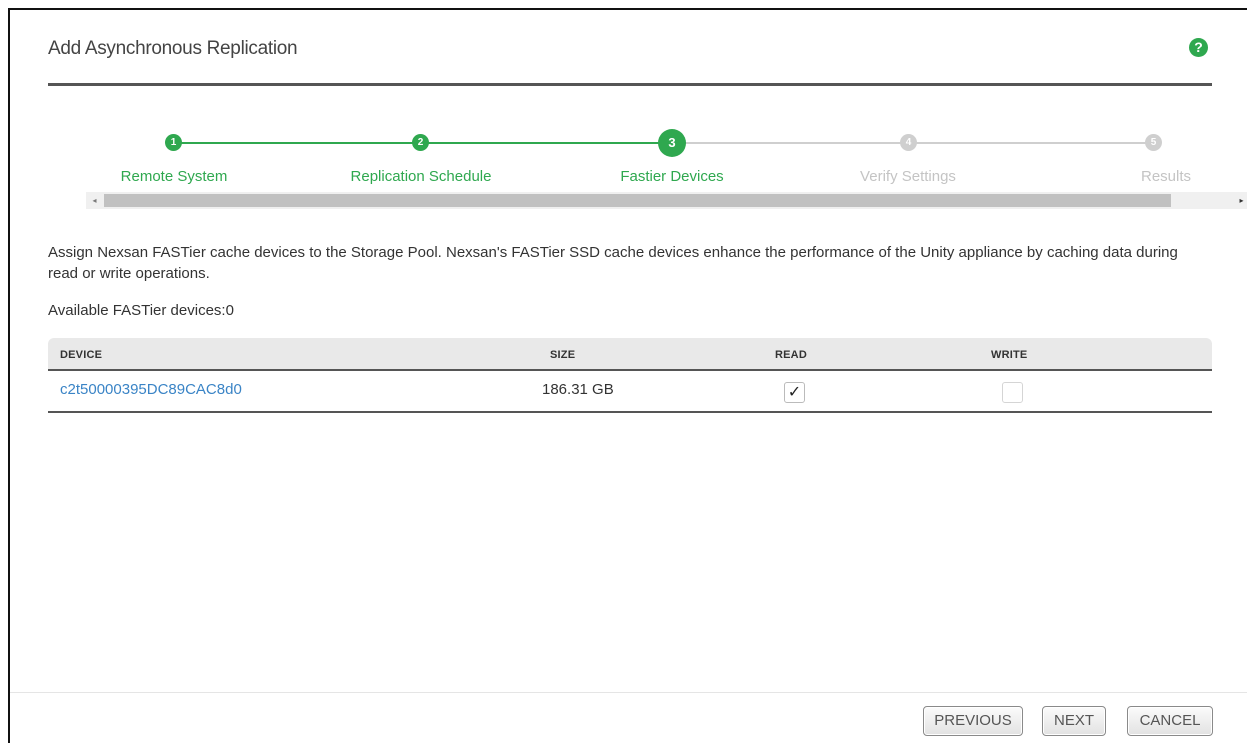  Describe the element at coordinates (794, 392) in the screenshot. I see `read-checkbox: ✓` at that location.